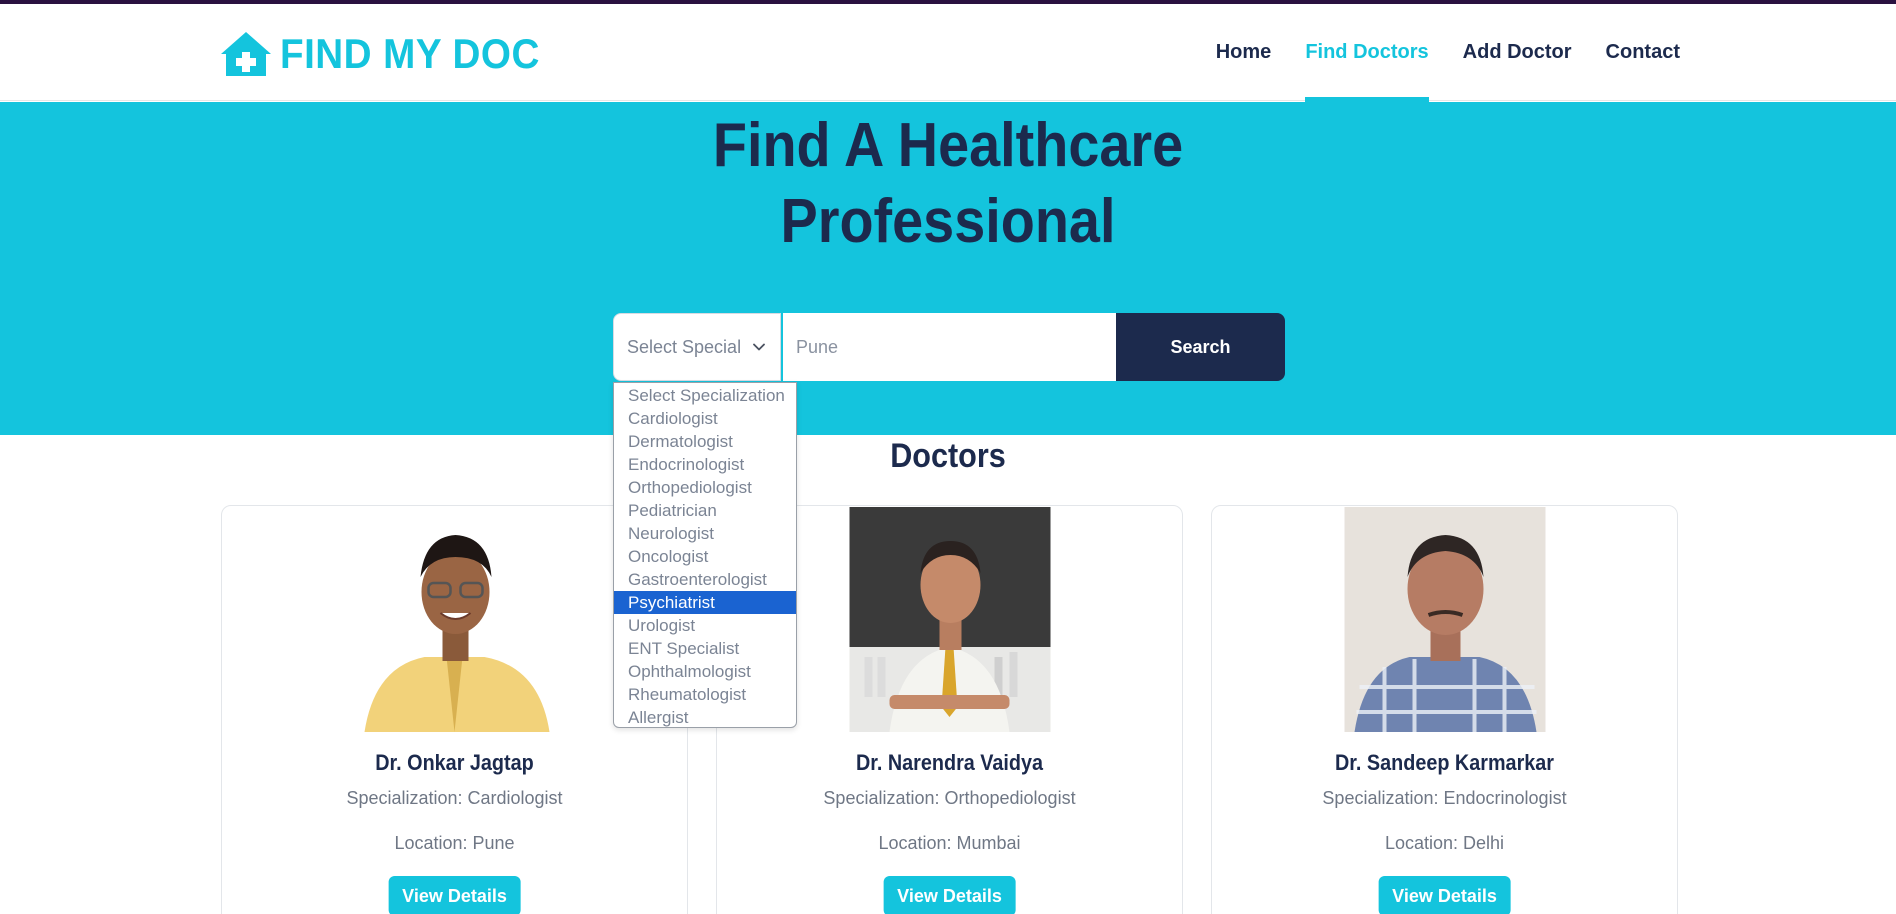  I want to click on nav-contact: Contact, so click(1643, 52).